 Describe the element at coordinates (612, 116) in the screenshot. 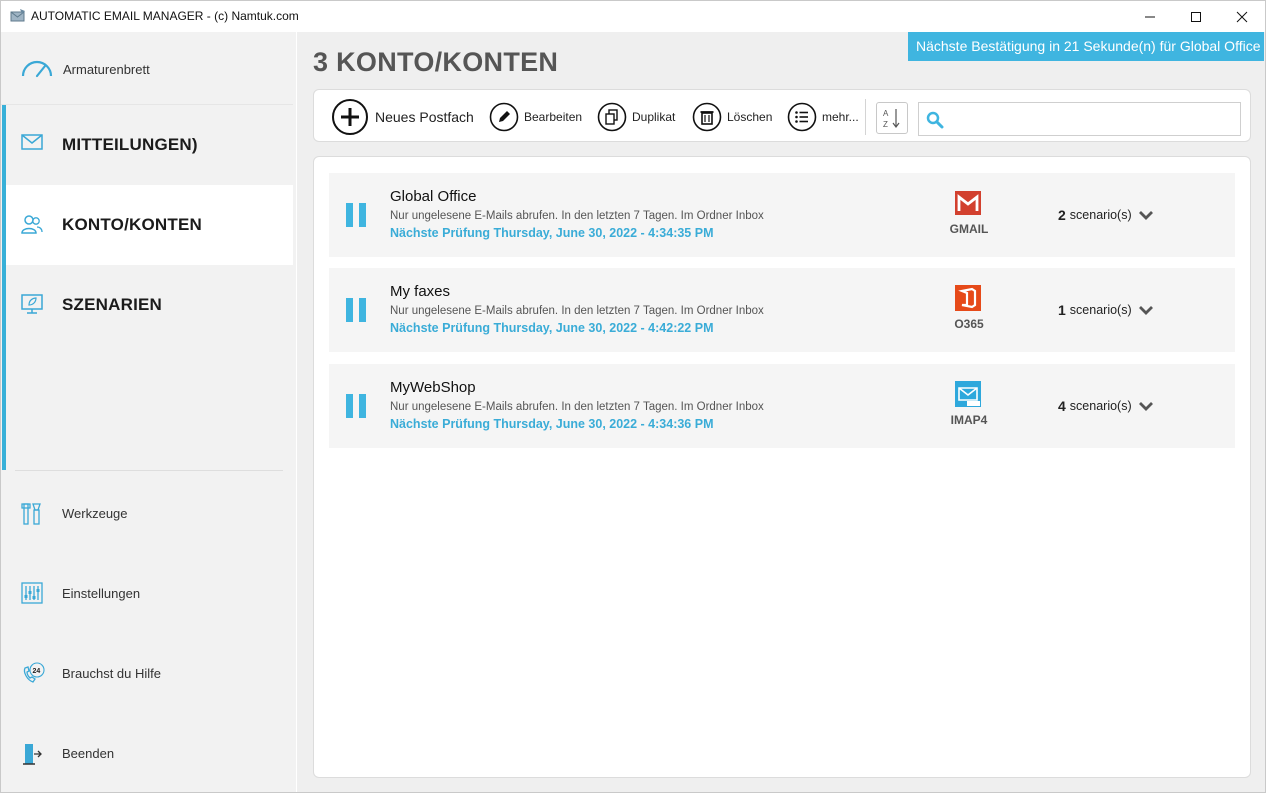

I see `duplicate-icon` at that location.